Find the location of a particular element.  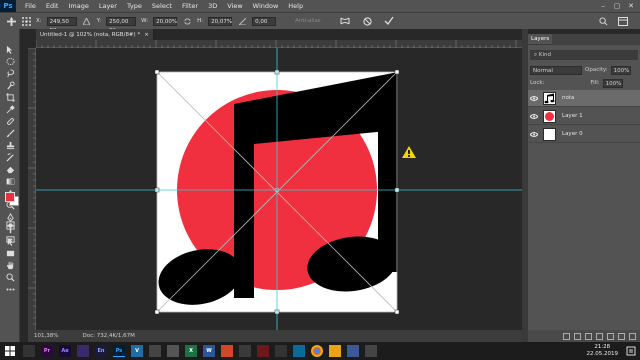

quick-mask-icon is located at coordinates (10, 225).